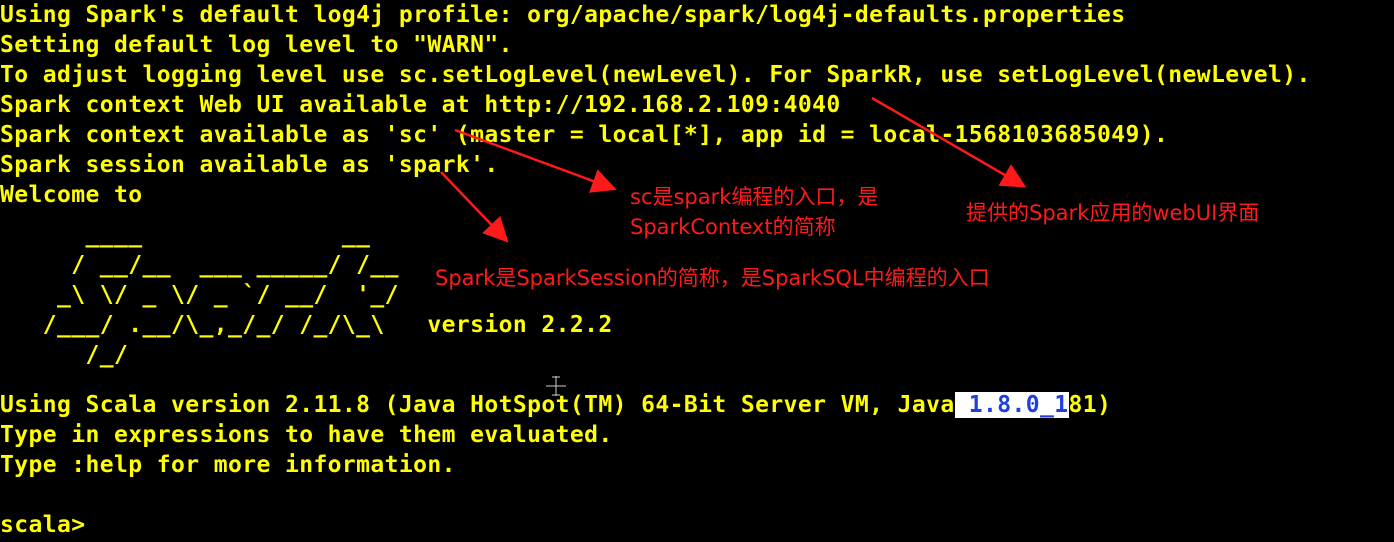 The image size is (1394, 542). Describe the element at coordinates (712, 278) in the screenshot. I see `annotation-spark: Spark是SparkSession的简称，是SparkSQL中编程的入口` at that location.